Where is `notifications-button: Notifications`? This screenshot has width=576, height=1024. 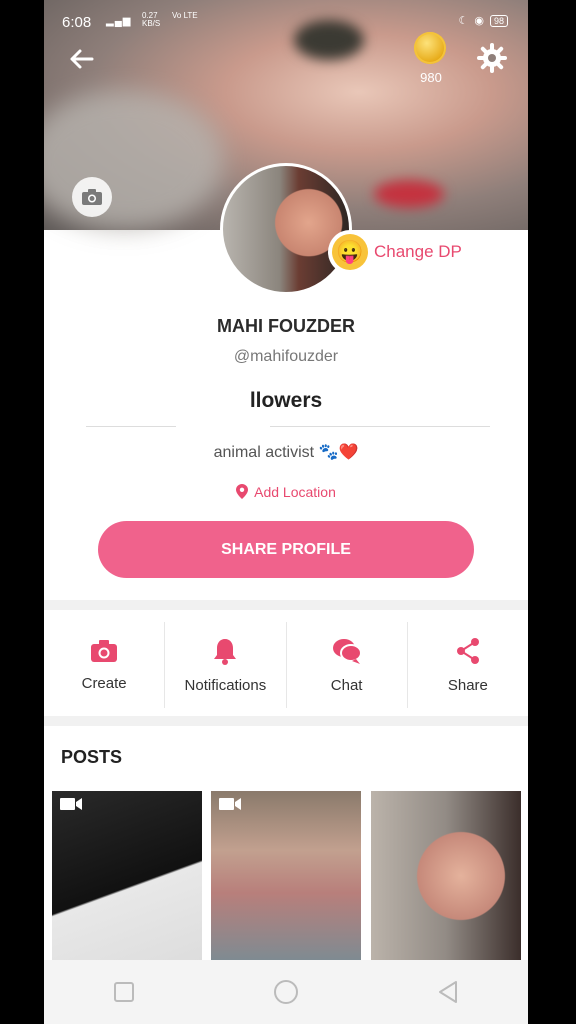 notifications-button: Notifications is located at coordinates (226, 665).